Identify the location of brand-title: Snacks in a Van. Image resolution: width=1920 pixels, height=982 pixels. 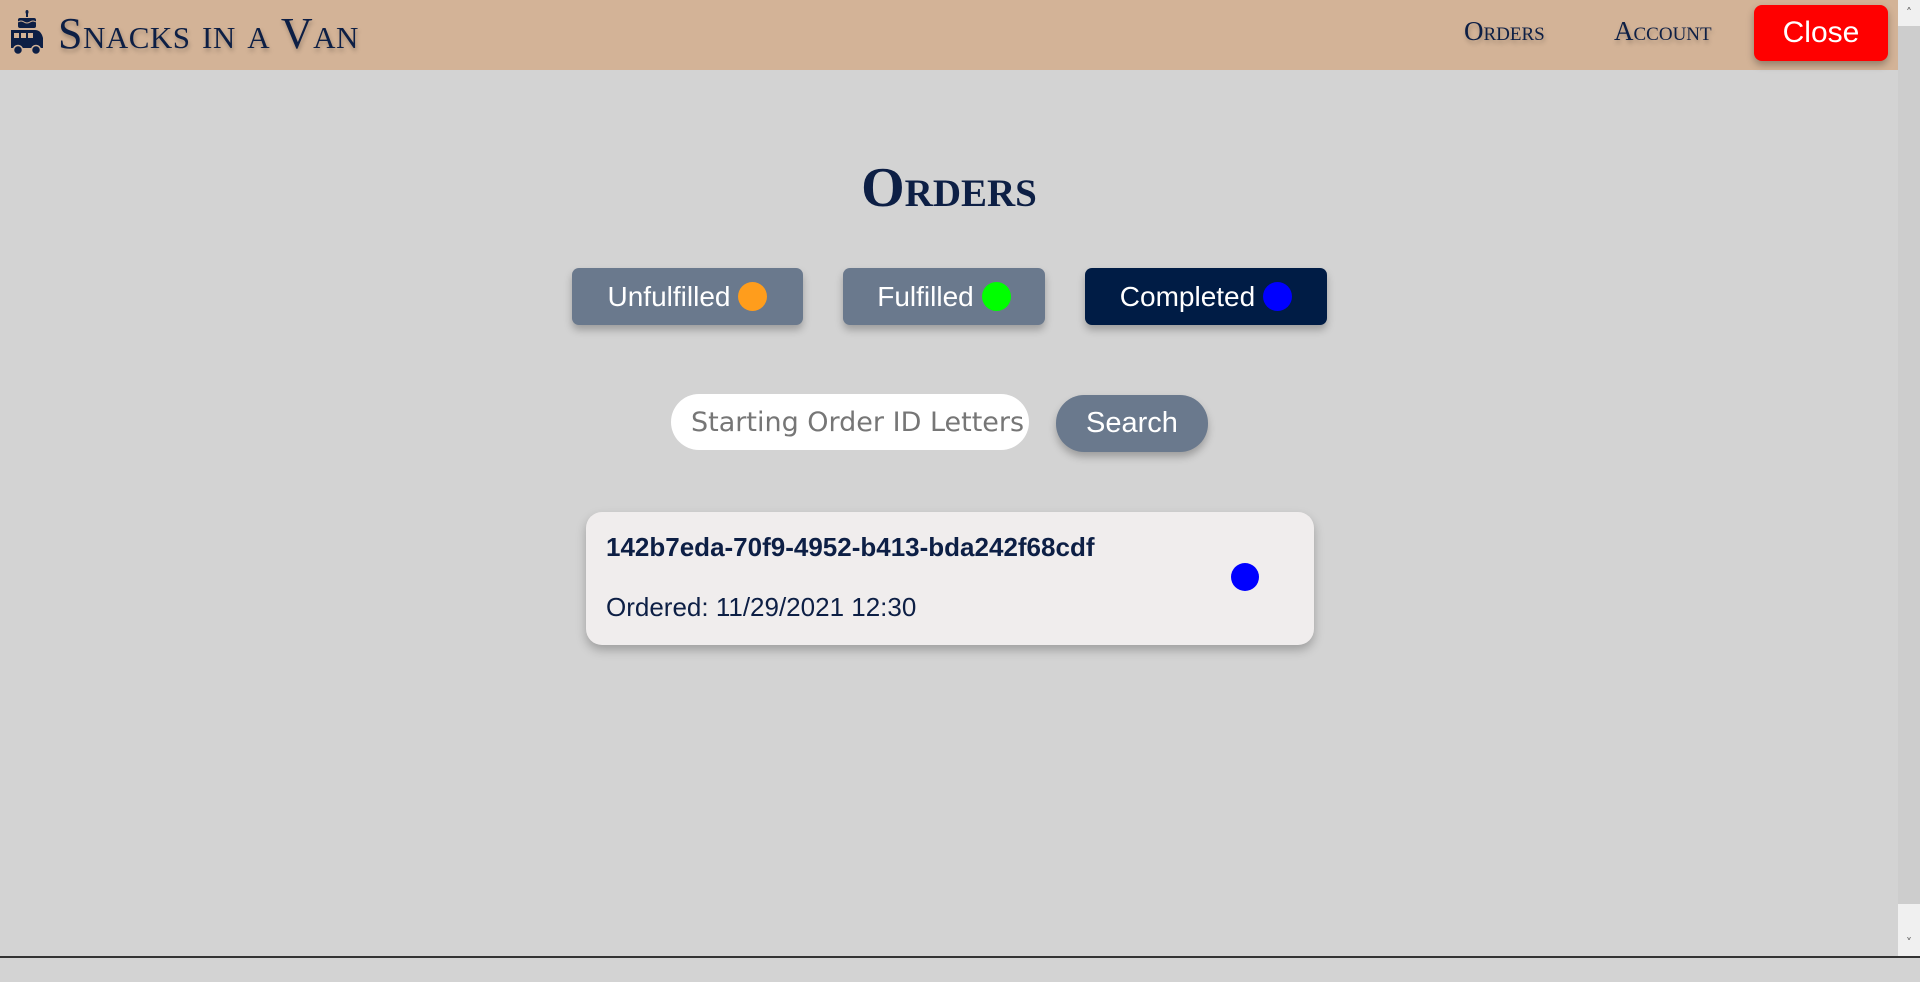
(208, 33).